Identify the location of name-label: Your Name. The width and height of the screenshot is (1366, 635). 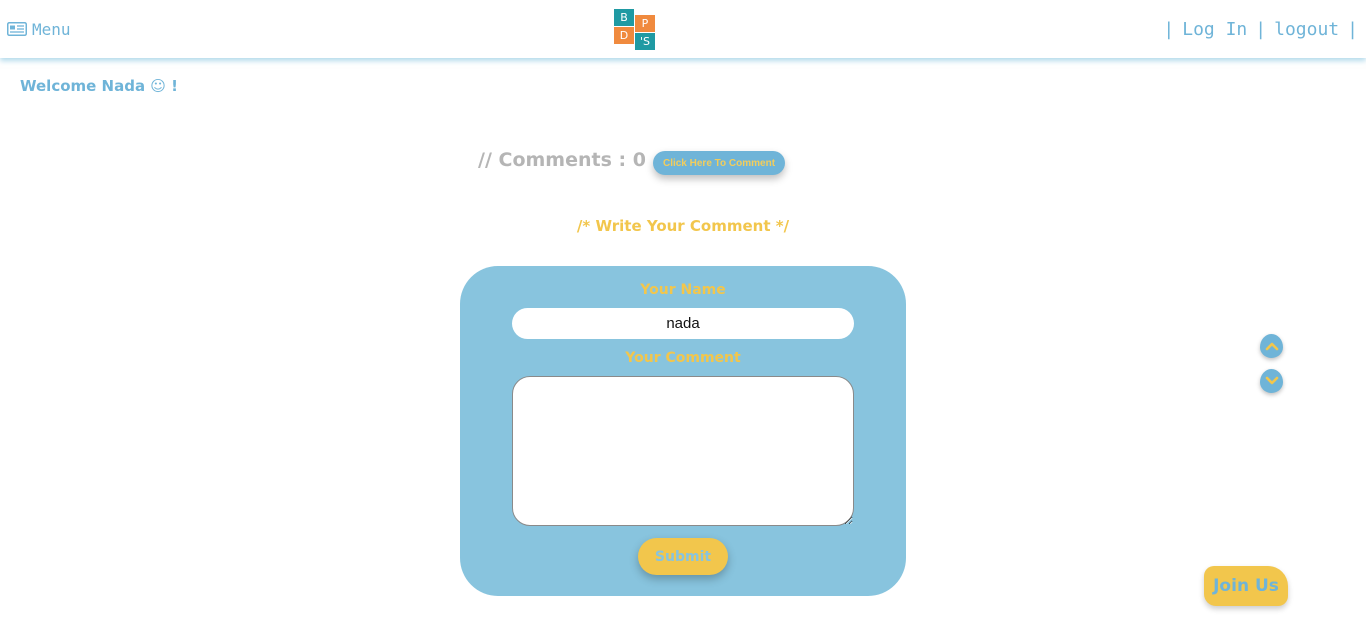
(683, 290).